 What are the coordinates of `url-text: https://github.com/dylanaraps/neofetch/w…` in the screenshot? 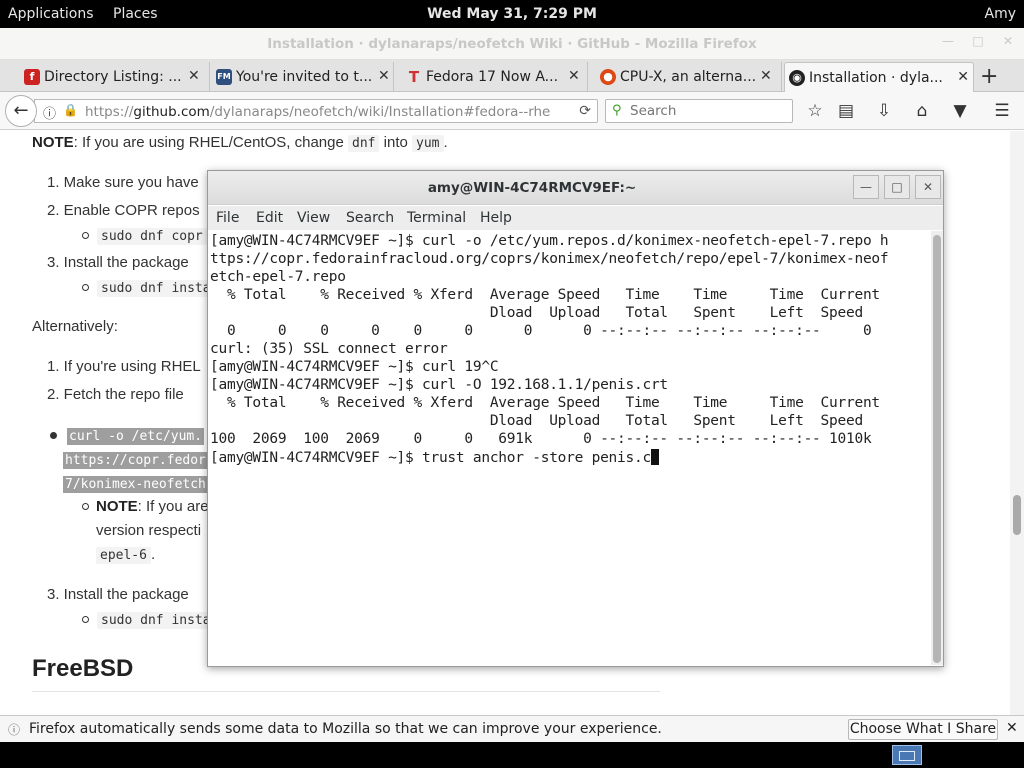 It's located at (325, 112).